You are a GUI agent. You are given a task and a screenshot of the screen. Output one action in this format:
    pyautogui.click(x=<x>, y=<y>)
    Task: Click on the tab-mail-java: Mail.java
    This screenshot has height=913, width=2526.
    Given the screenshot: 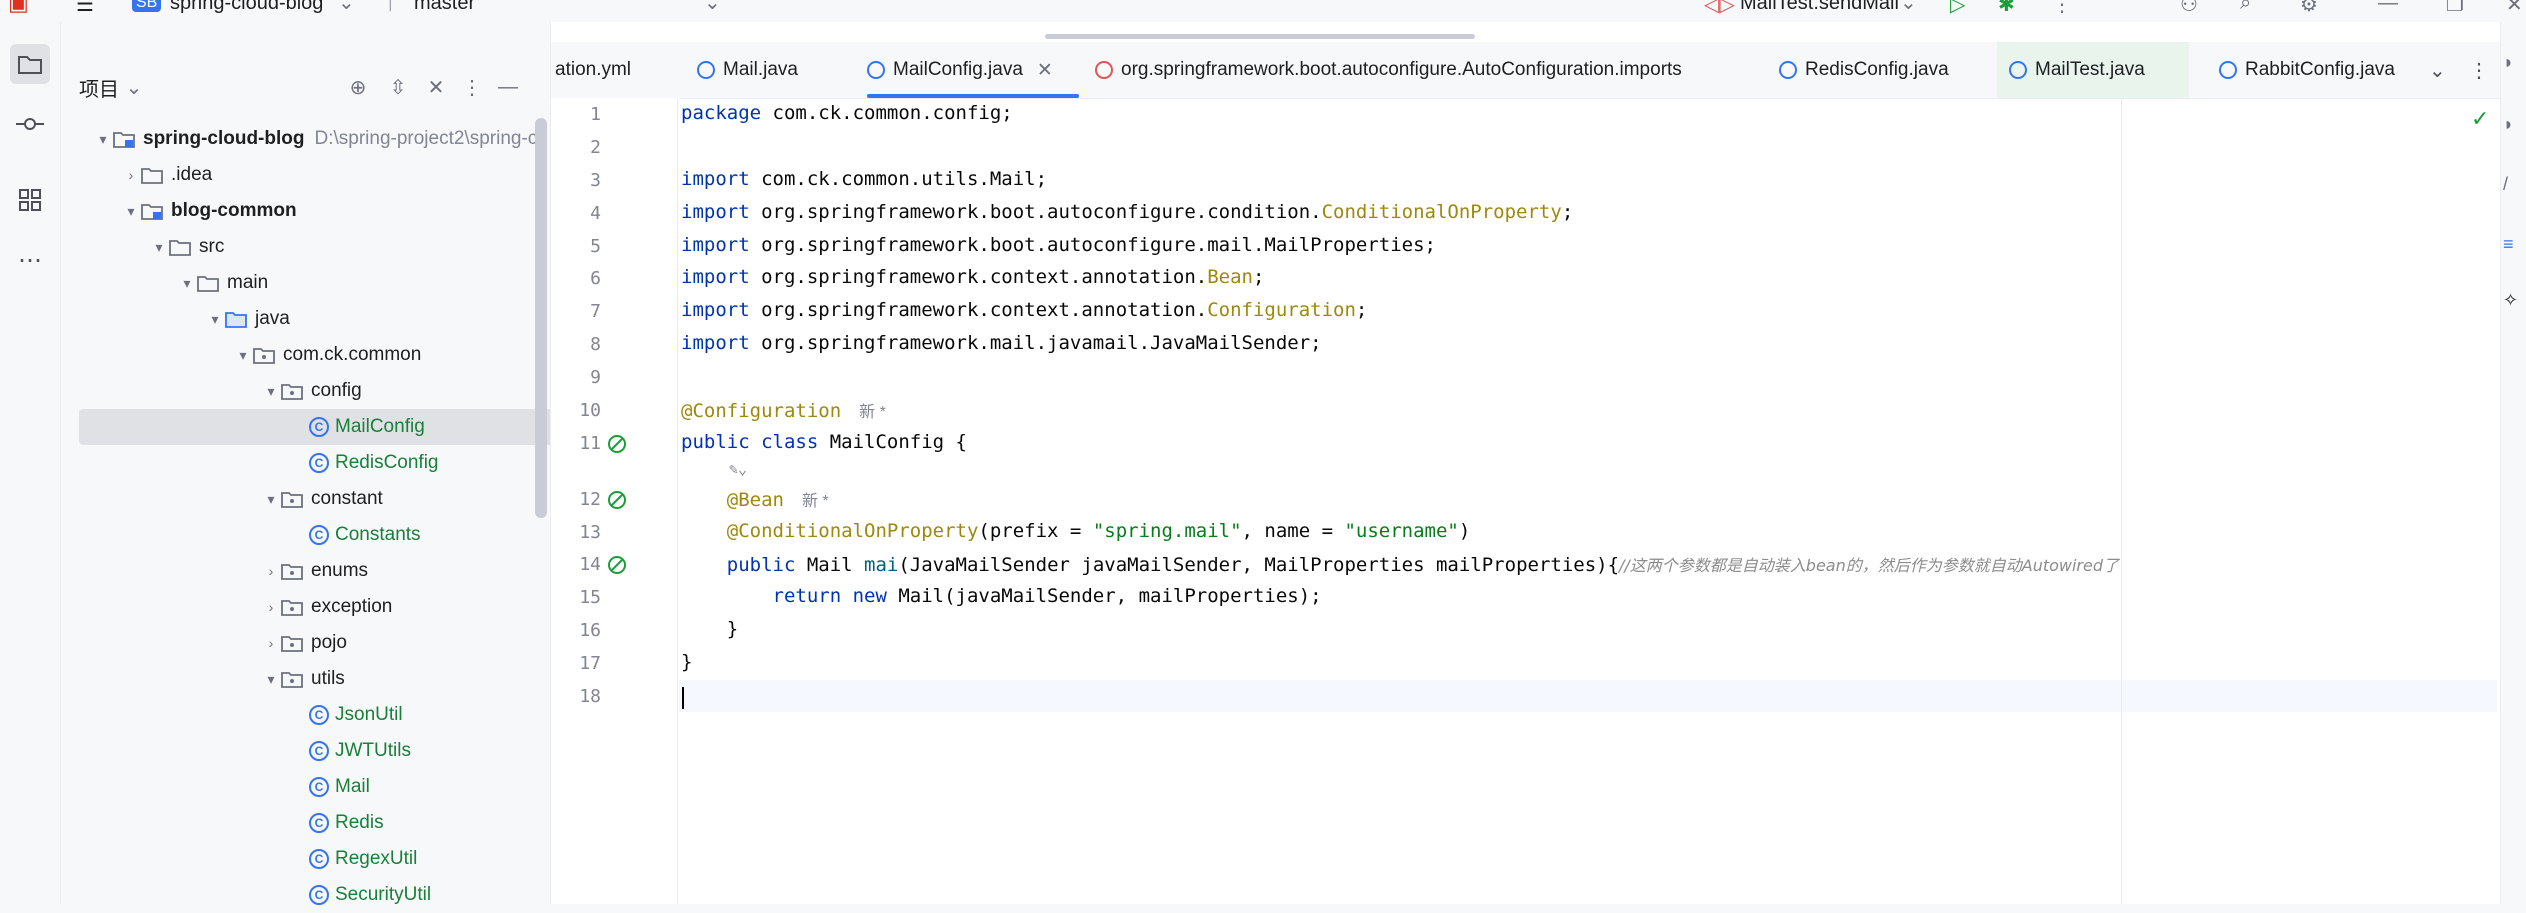 What is the action you would take?
    pyautogui.click(x=747, y=70)
    